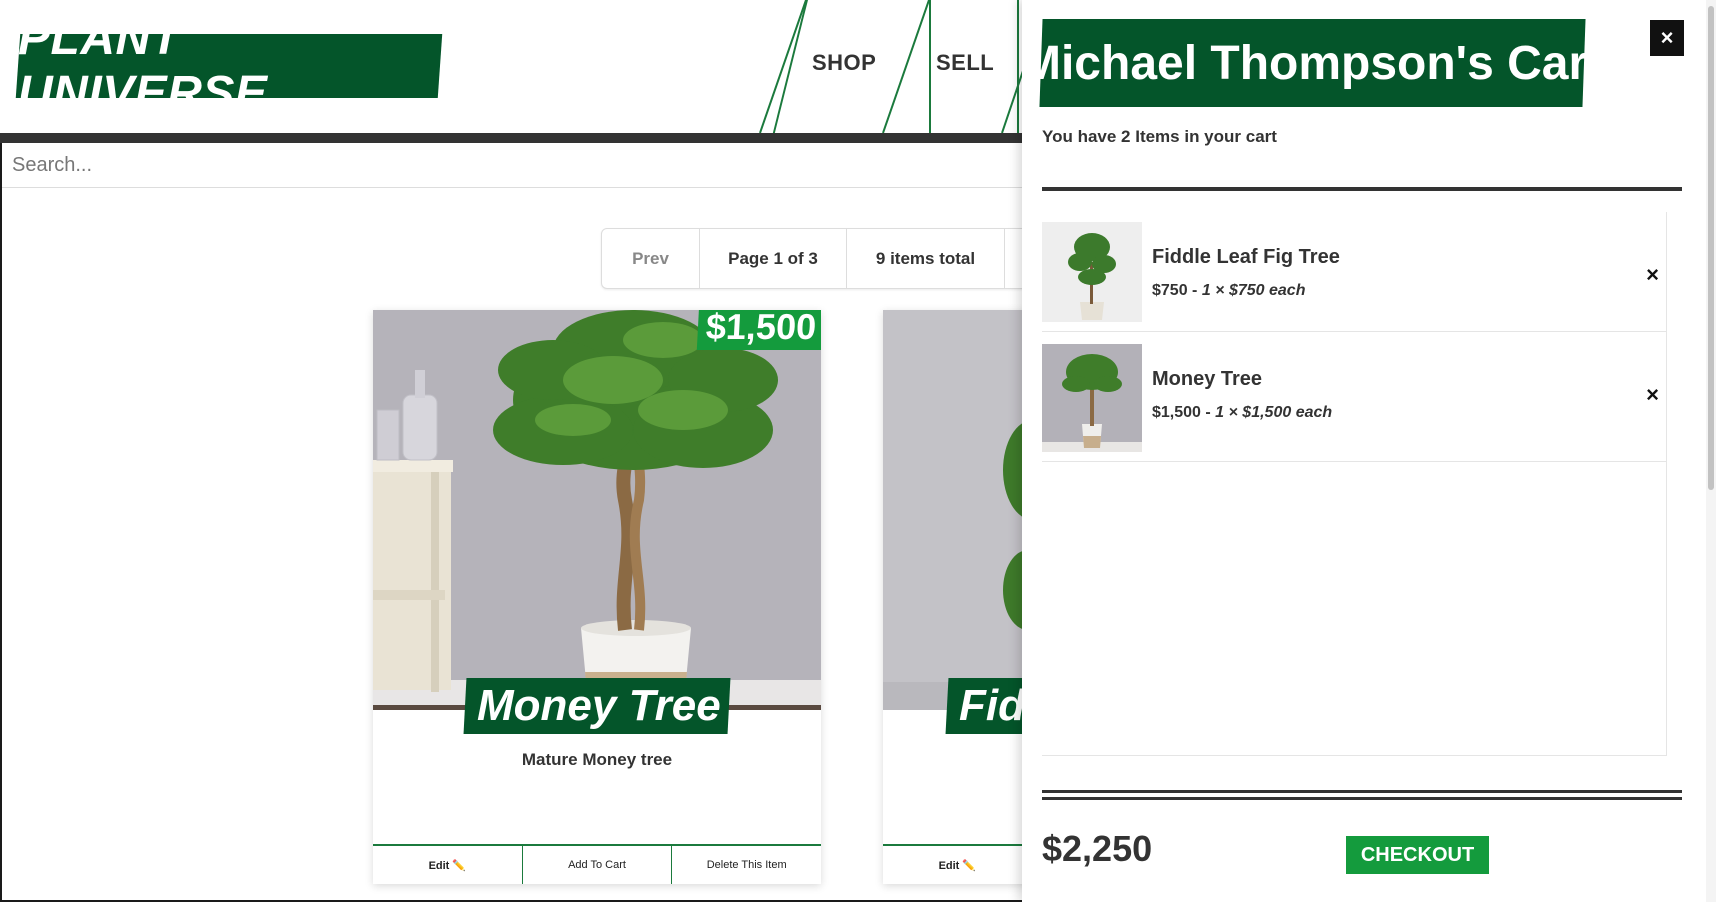  I want to click on items-total: 9 items total, so click(926, 258).